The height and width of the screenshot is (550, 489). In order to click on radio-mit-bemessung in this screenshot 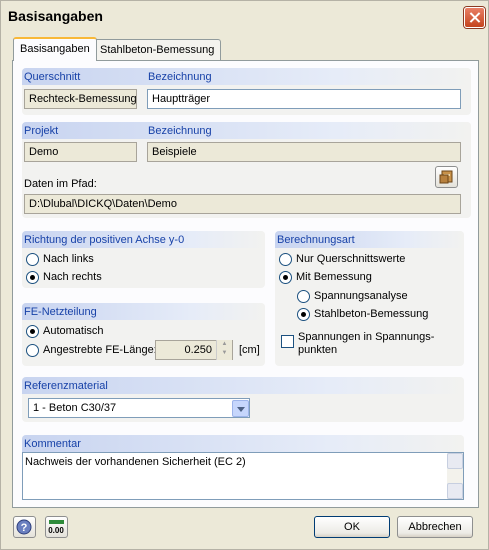, I will do `click(285, 277)`.